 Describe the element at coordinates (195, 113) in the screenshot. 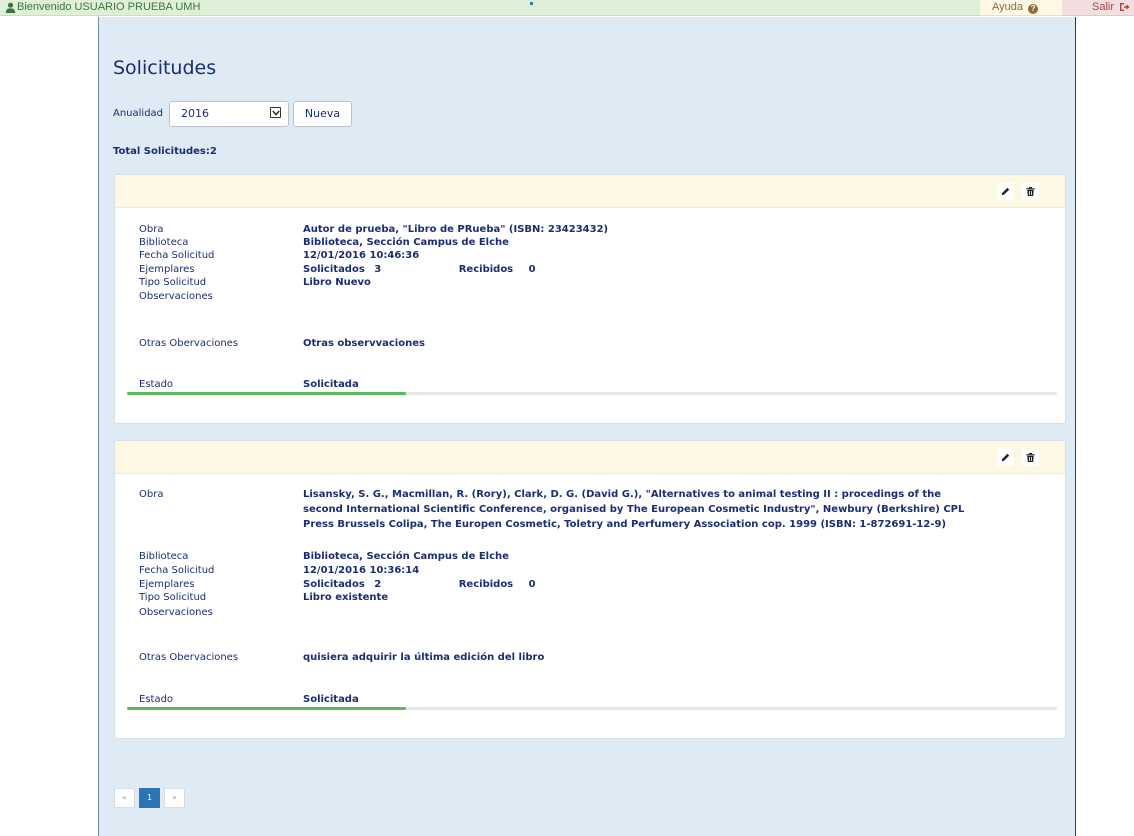

I see `year-select-value: 2016` at that location.